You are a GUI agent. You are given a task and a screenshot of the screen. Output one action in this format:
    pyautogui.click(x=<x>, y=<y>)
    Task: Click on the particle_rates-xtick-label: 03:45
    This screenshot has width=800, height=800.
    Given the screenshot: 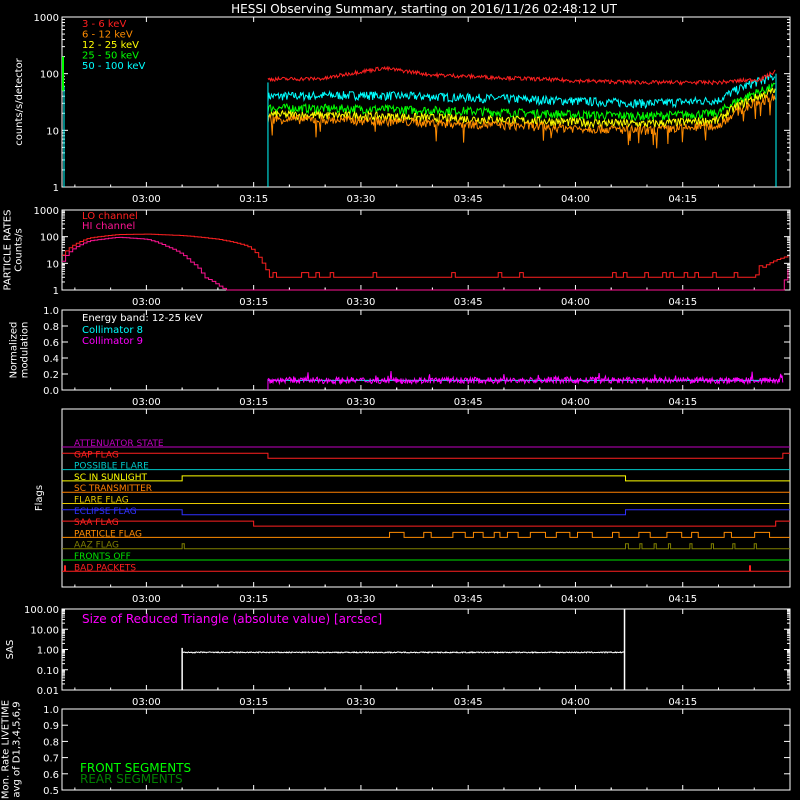 What is the action you would take?
    pyautogui.click(x=468, y=302)
    